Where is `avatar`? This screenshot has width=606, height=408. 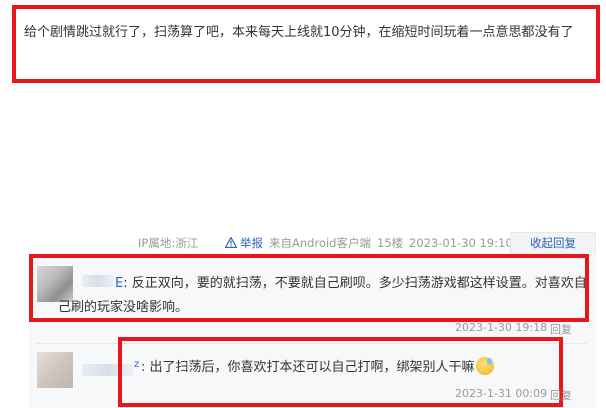
avatar is located at coordinates (55, 370).